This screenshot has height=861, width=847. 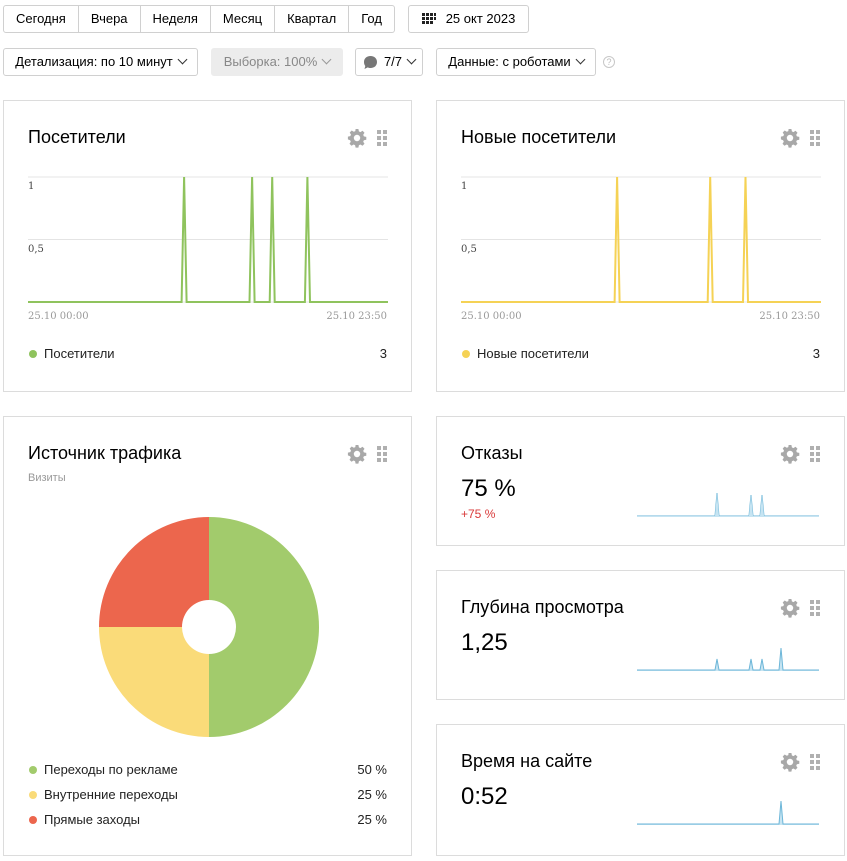 I want to click on pie-slice-internal, so click(x=154, y=682).